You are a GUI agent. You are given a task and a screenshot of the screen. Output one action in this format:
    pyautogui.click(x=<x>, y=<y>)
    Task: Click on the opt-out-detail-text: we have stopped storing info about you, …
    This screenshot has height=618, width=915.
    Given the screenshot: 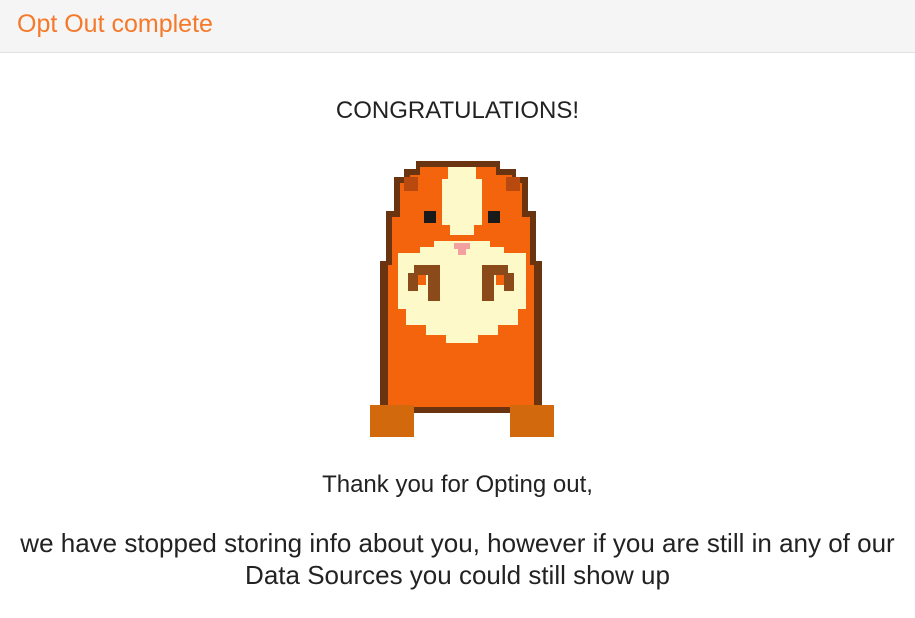 What is the action you would take?
    pyautogui.click(x=457, y=559)
    